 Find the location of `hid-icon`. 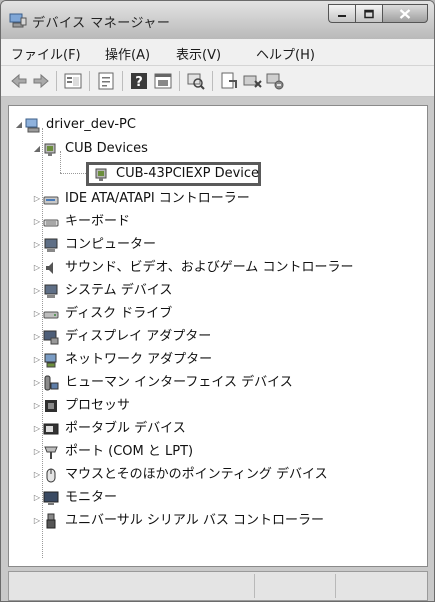

hid-icon is located at coordinates (51, 383).